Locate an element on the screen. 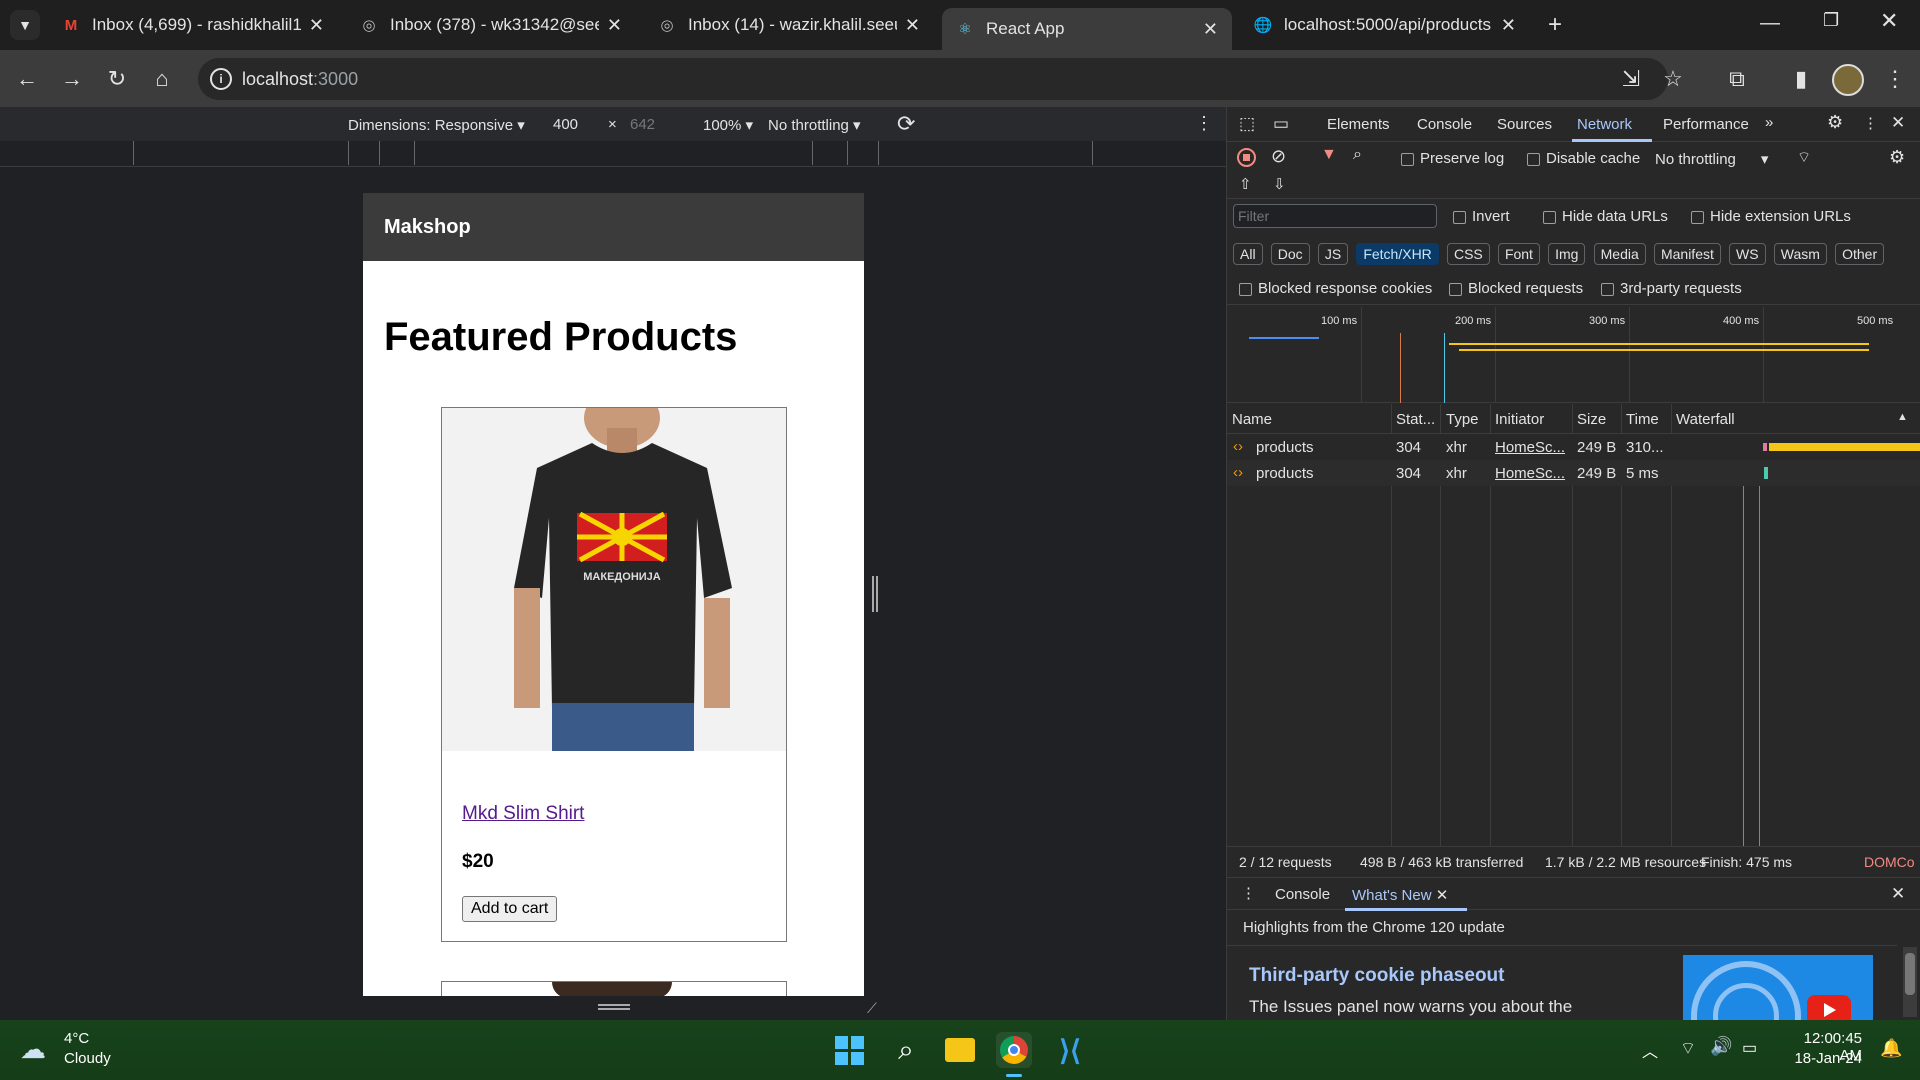  filter-img: Img is located at coordinates (1567, 254).